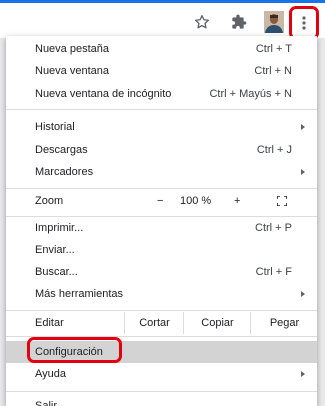 Image resolution: width=325 pixels, height=406 pixels. I want to click on scrollbar-track, so click(321, 222).